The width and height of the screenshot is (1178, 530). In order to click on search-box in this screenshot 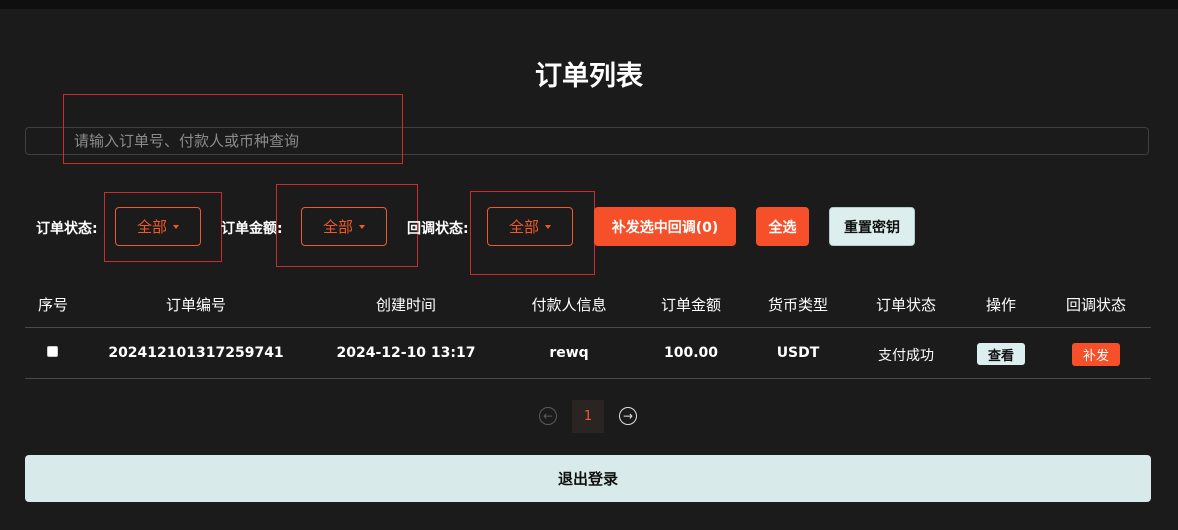, I will do `click(587, 141)`.